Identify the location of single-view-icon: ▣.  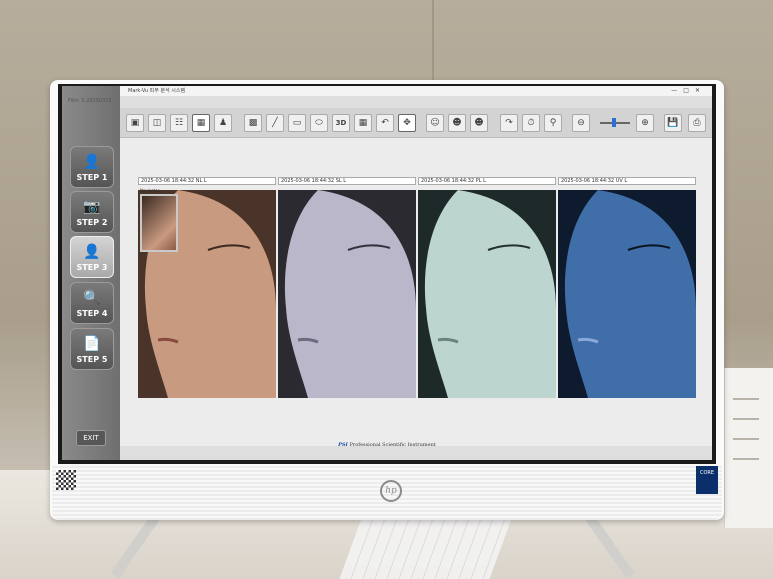
(135, 123).